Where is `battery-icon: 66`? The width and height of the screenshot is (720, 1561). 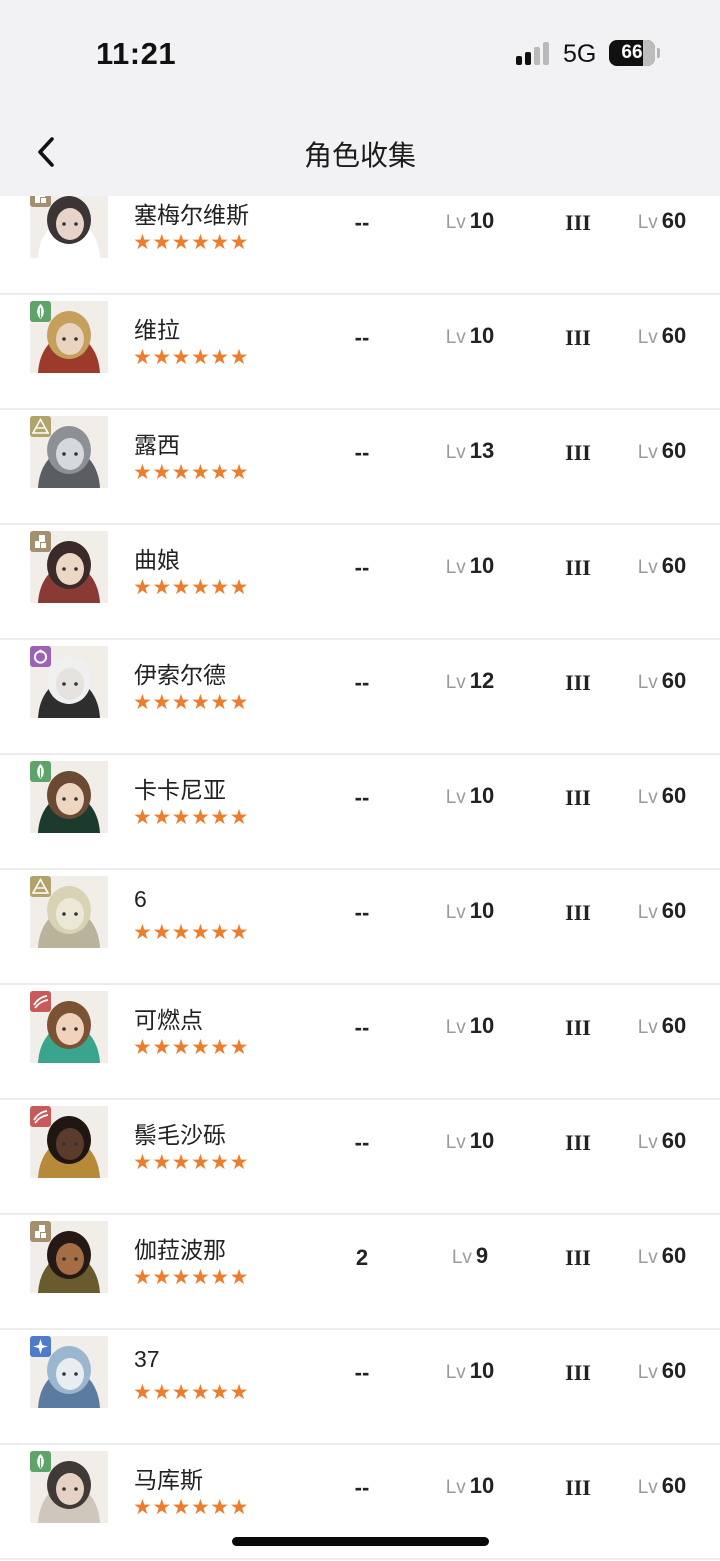
battery-icon: 66 is located at coordinates (632, 53).